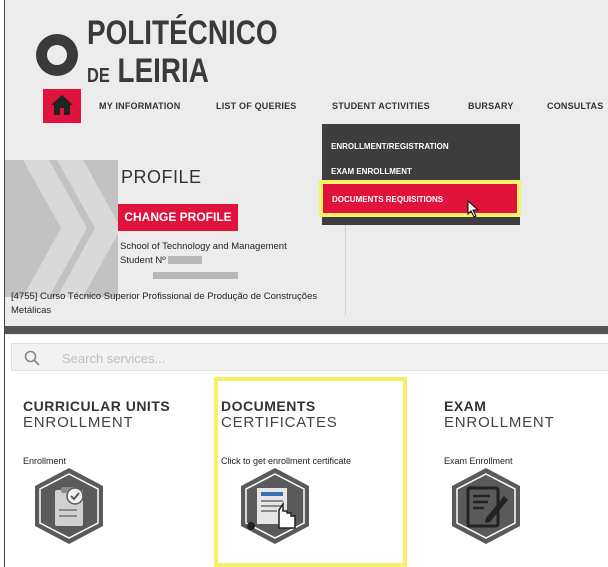  Describe the element at coordinates (314, 53) in the screenshot. I see `logo: POLITÉCNICO DE LEIRIA` at that location.